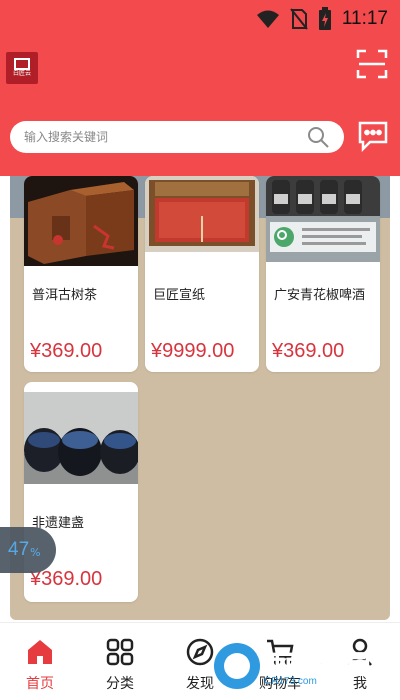 Image resolution: width=400 pixels, height=700 pixels. What do you see at coordinates (323, 274) in the screenshot?
I see `product-card: 广安青花椒啤酒 ¥369.00` at bounding box center [323, 274].